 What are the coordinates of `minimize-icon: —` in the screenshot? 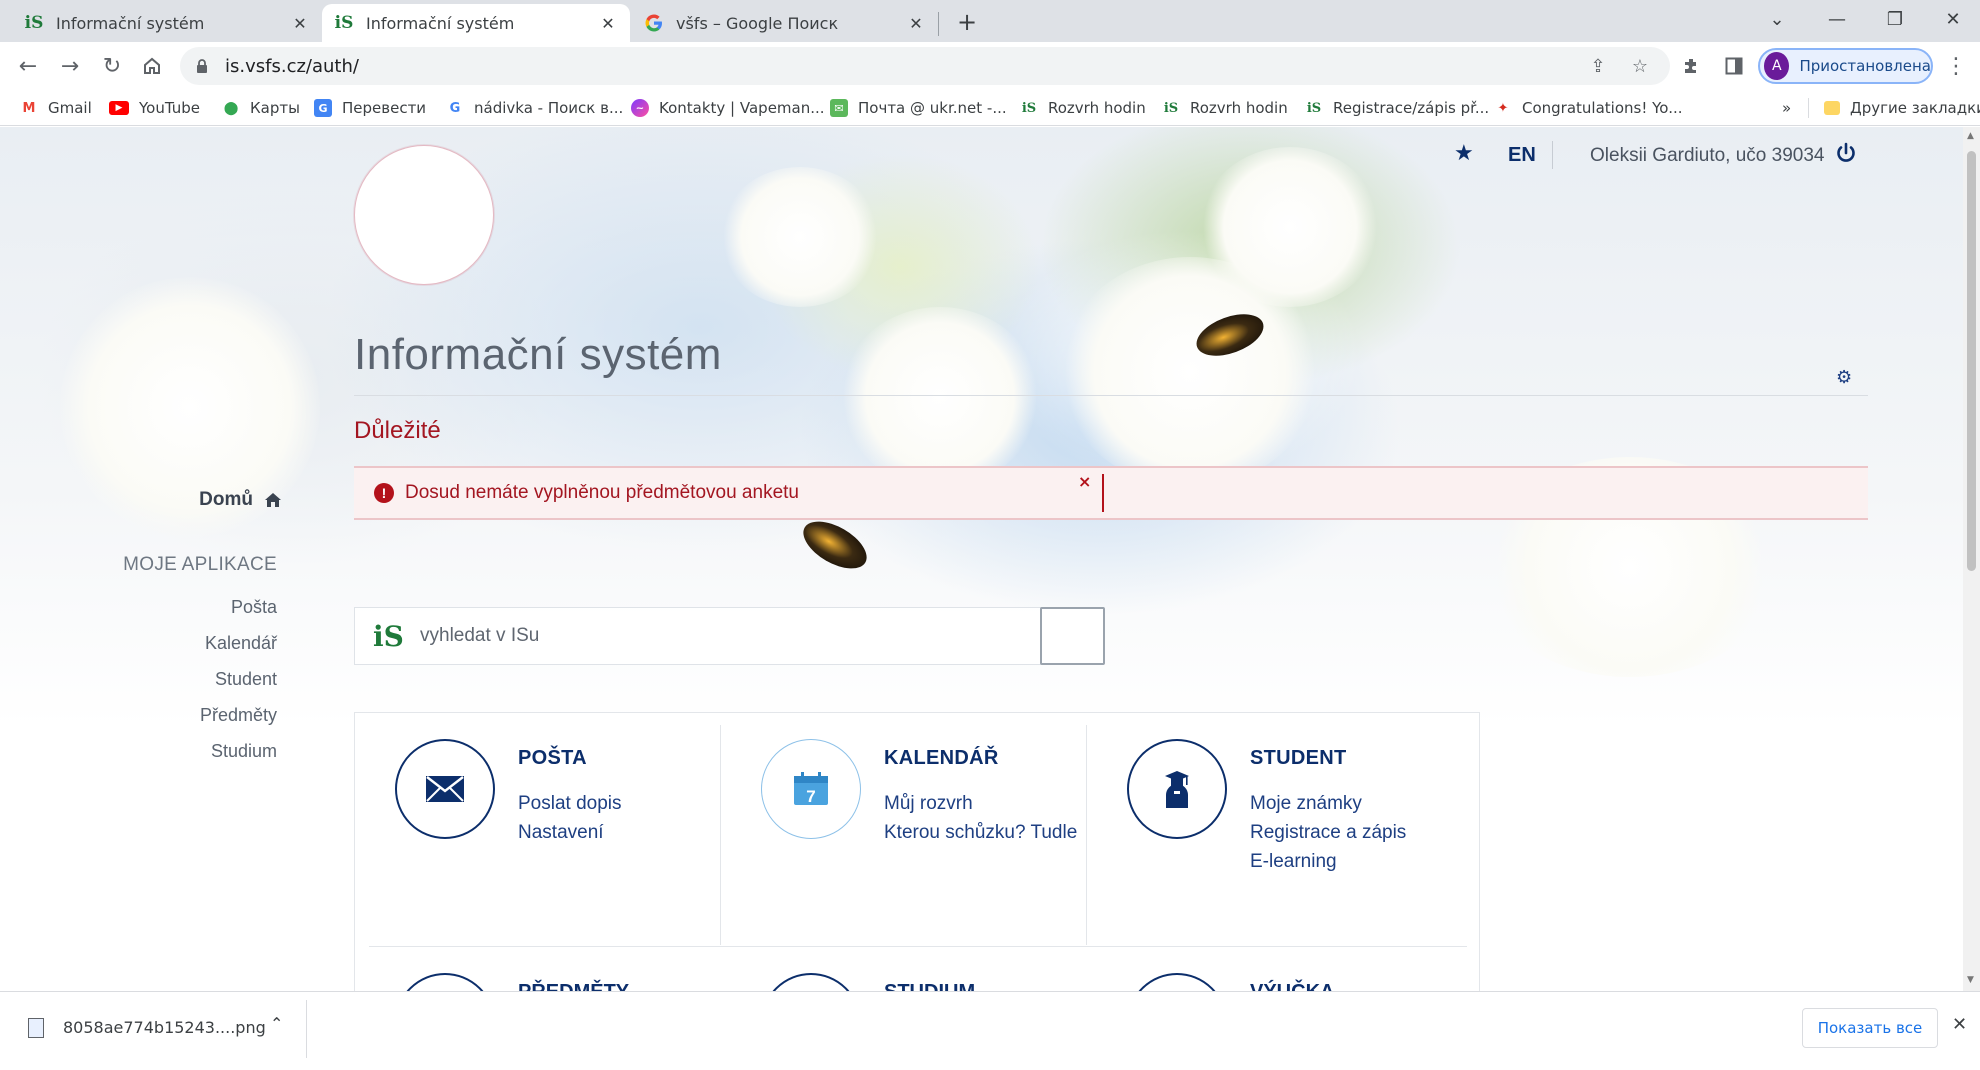 It's located at (1837, 19).